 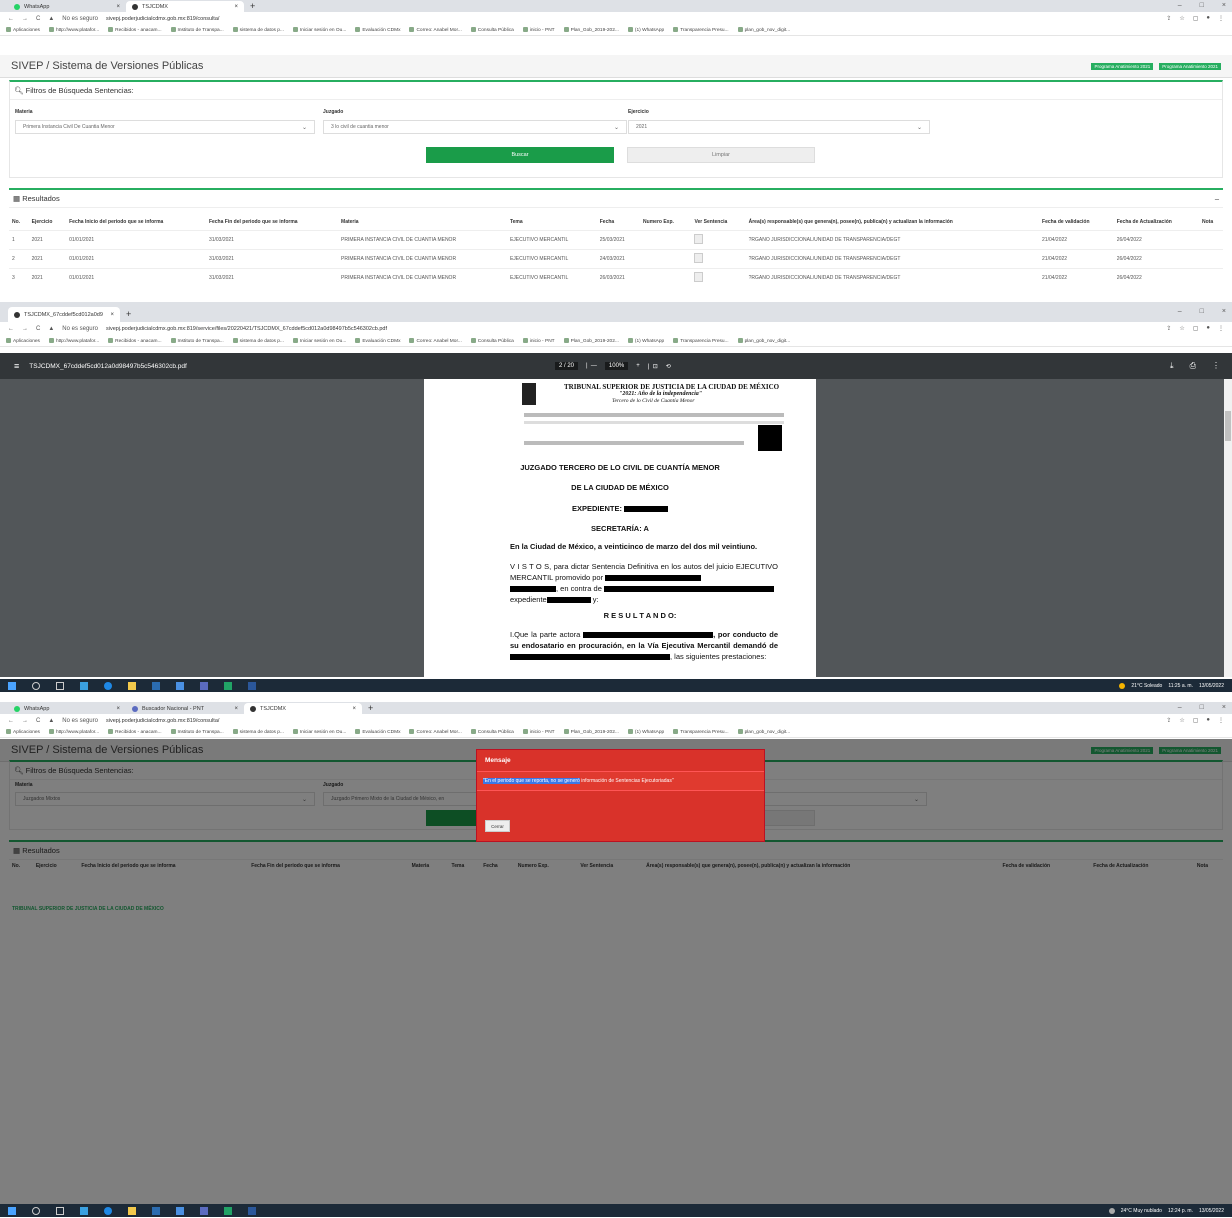 I want to click on zoom-in-icon: +, so click(x=638, y=366).